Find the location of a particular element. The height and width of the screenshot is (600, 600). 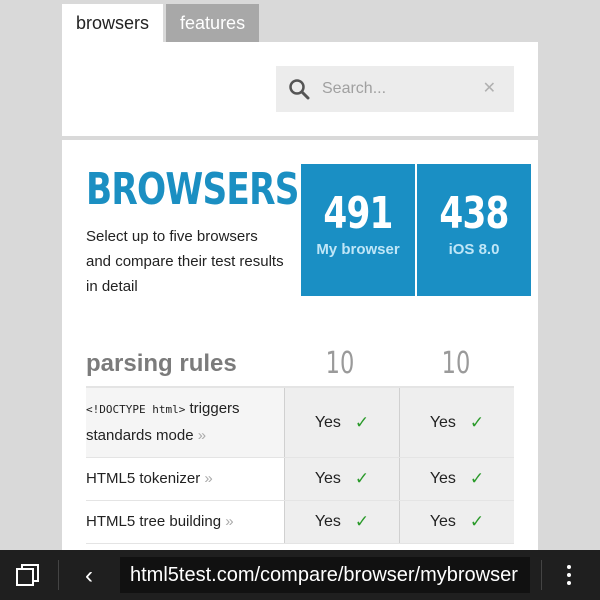

search-panel: ✕ is located at coordinates (300, 89).